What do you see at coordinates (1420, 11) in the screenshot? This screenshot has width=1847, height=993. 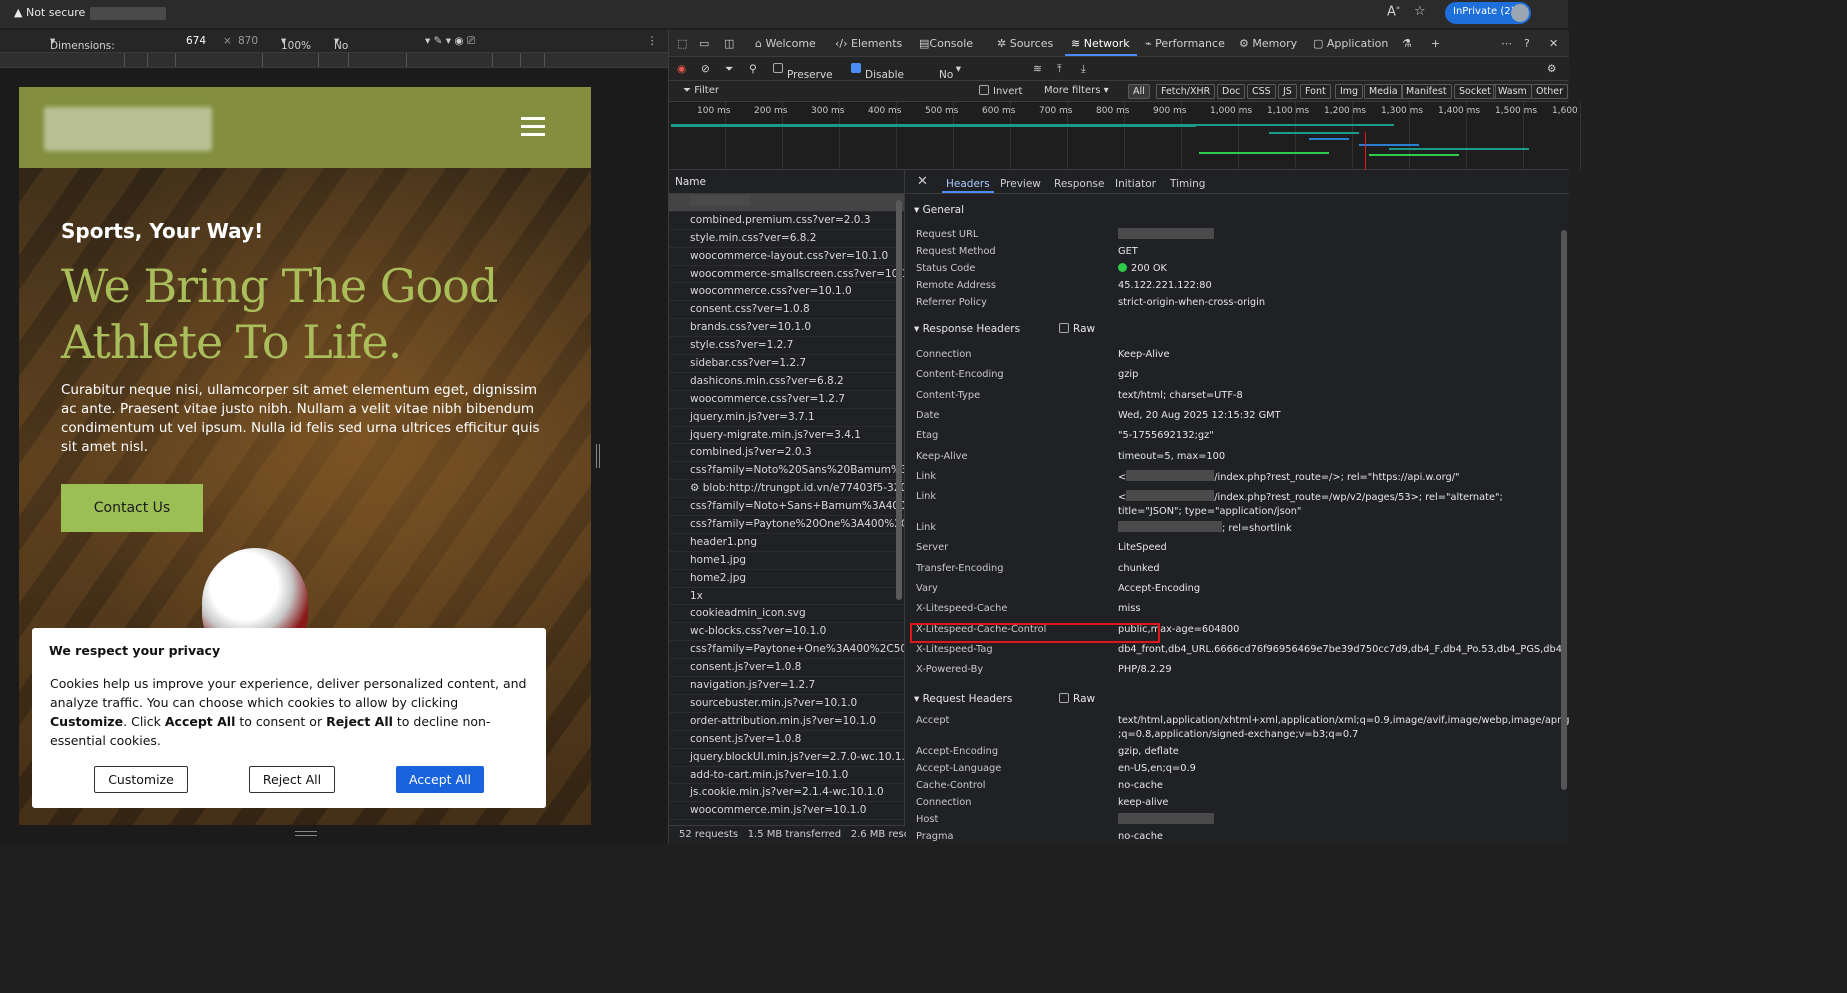 I see `favorite-icon: ☆` at bounding box center [1420, 11].